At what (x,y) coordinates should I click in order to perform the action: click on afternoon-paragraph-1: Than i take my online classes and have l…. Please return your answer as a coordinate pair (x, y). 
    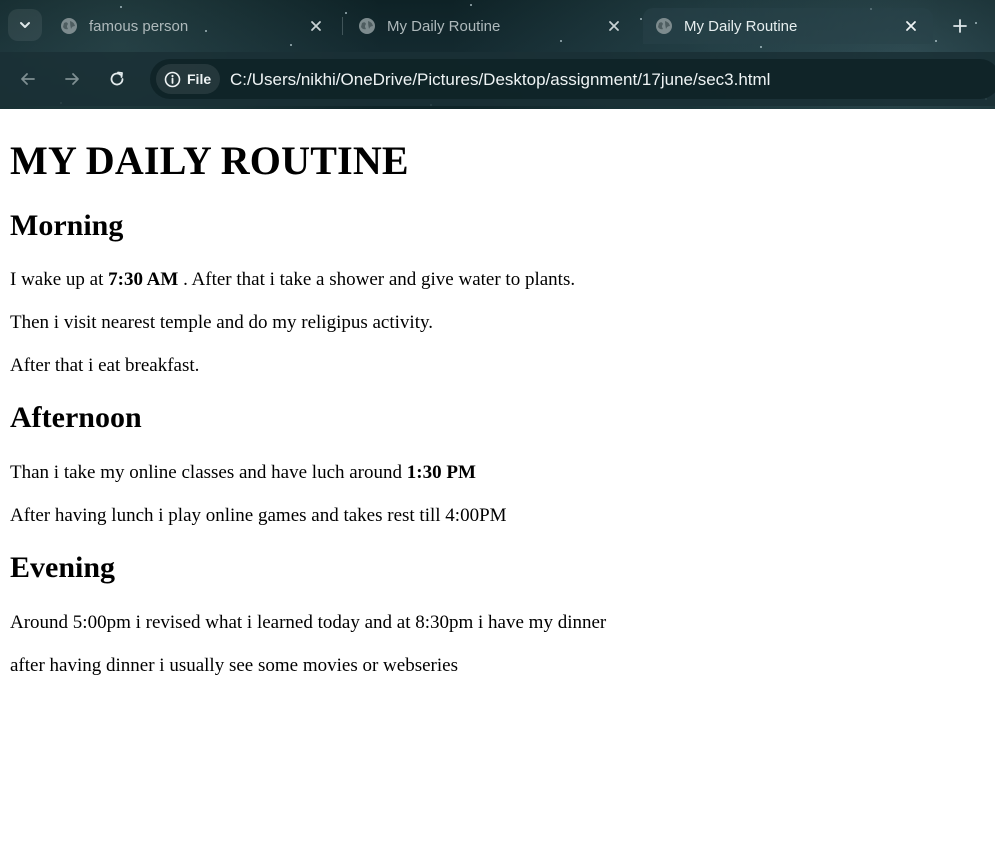
    Looking at the image, I should click on (243, 473).